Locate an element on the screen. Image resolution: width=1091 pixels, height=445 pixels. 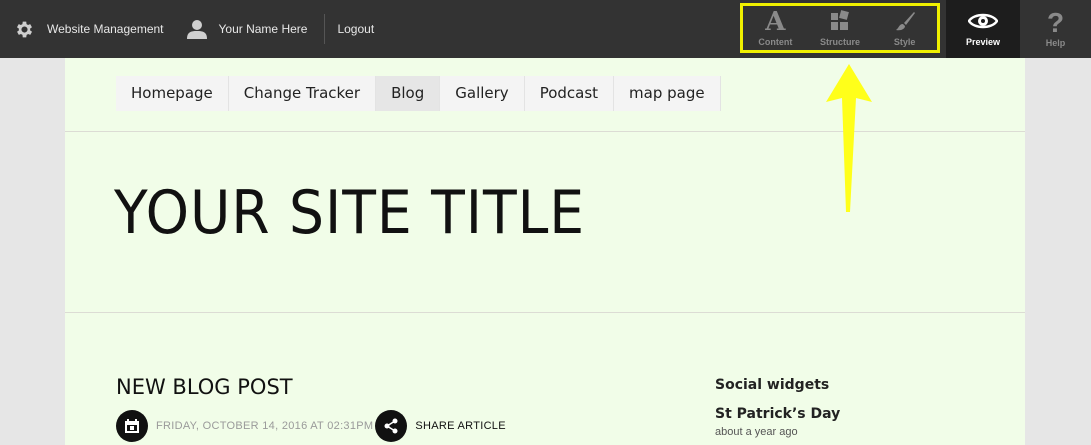
question-mark-icon: ? is located at coordinates (1055, 22).